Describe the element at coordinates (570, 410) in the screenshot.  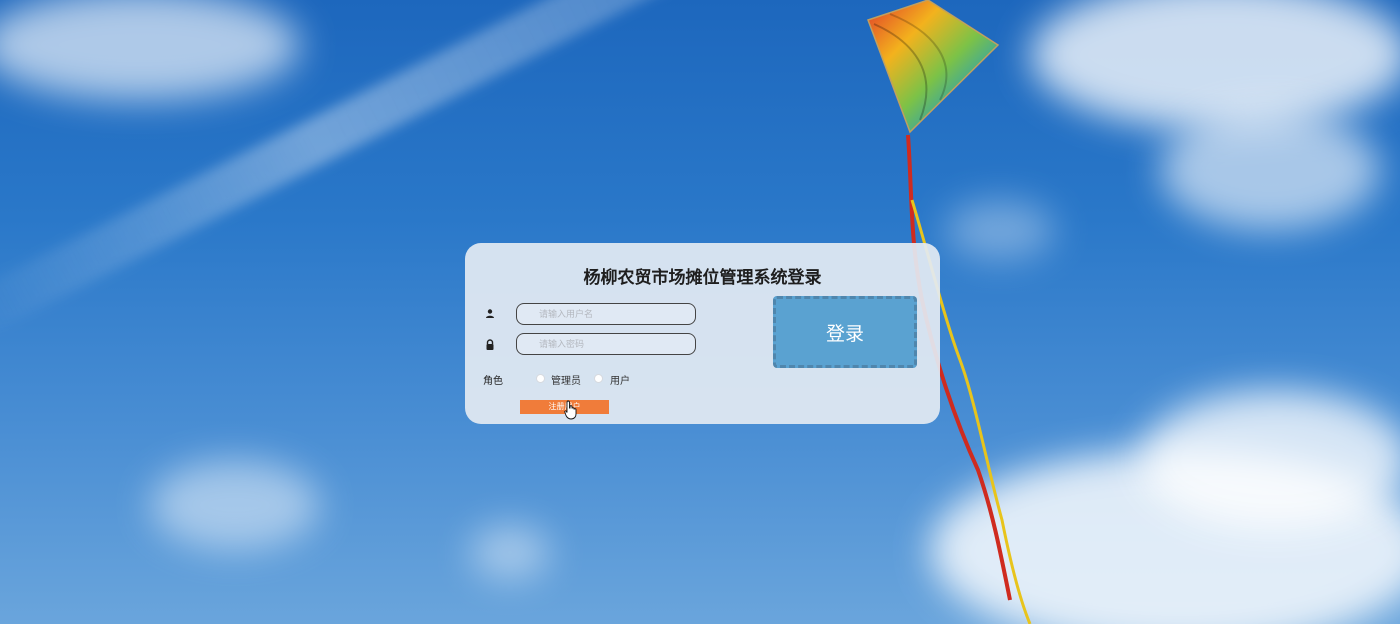
I see `pointer-cursor-icon` at that location.